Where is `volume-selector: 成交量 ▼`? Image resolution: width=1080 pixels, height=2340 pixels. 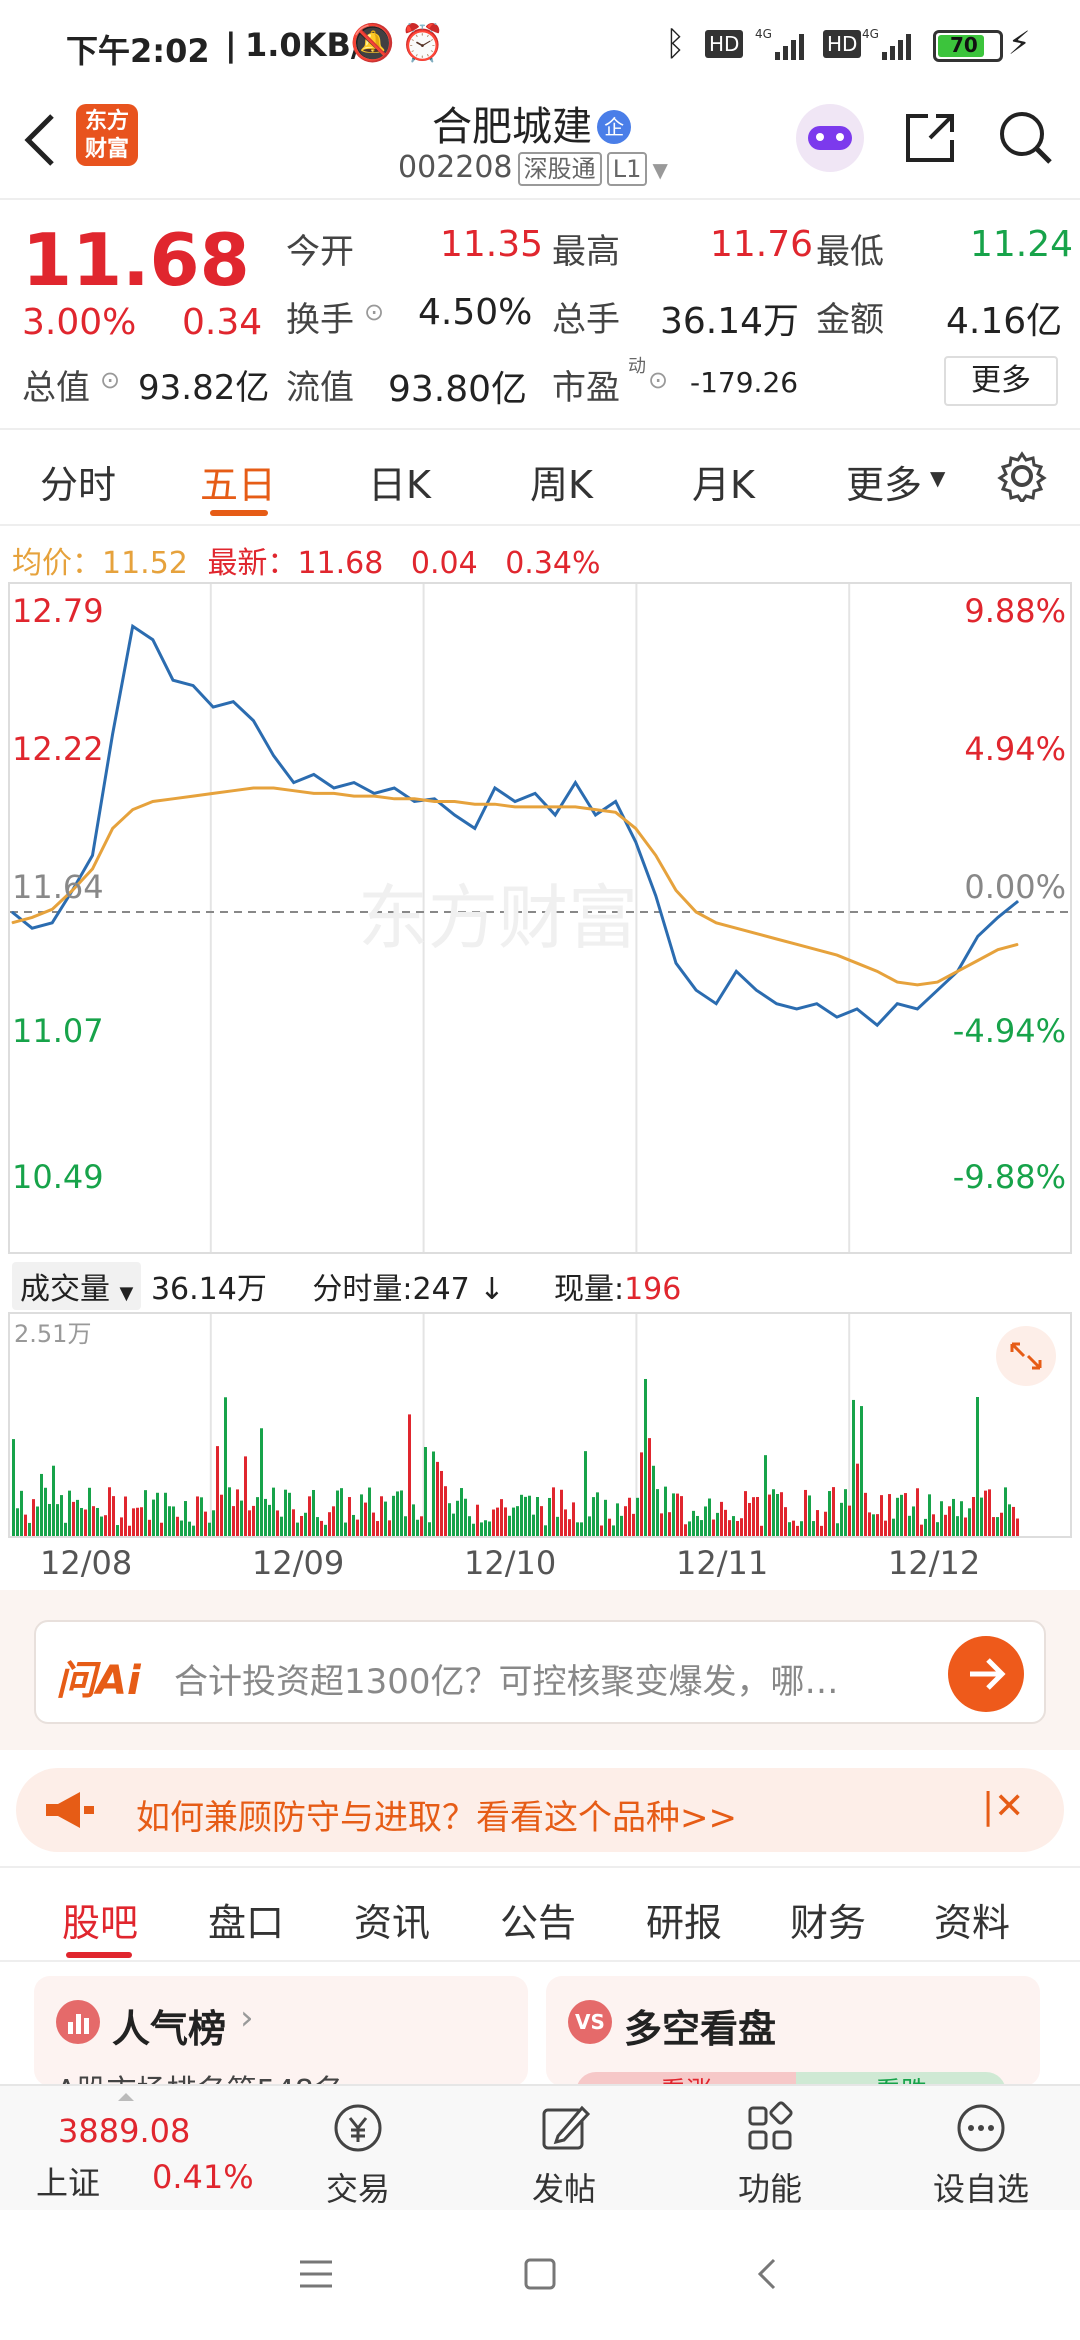 volume-selector: 成交量 ▼ is located at coordinates (77, 1286).